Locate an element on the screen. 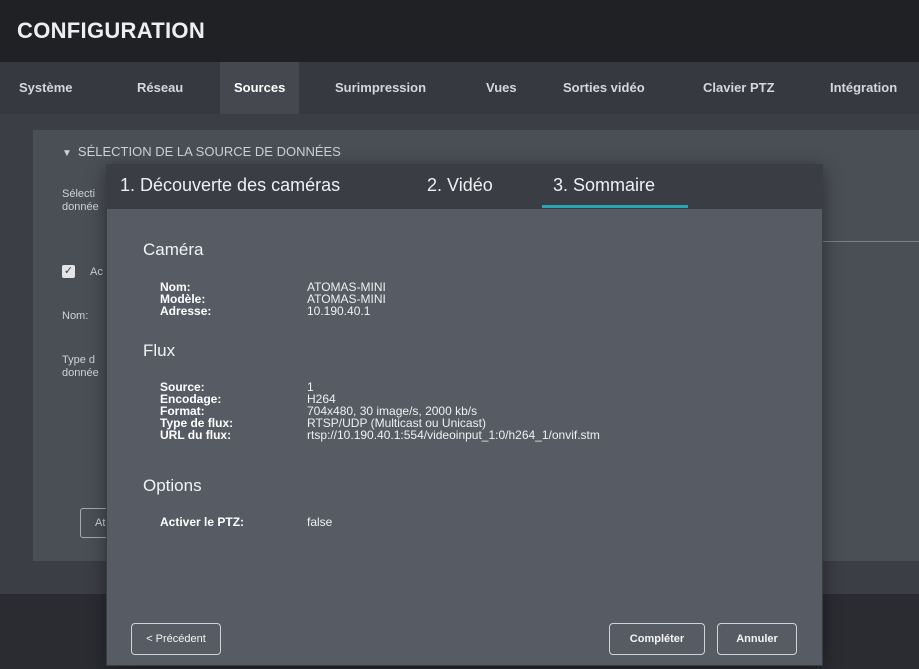 This screenshot has width=919, height=669. tab-surimpression: Surimpression is located at coordinates (380, 88).